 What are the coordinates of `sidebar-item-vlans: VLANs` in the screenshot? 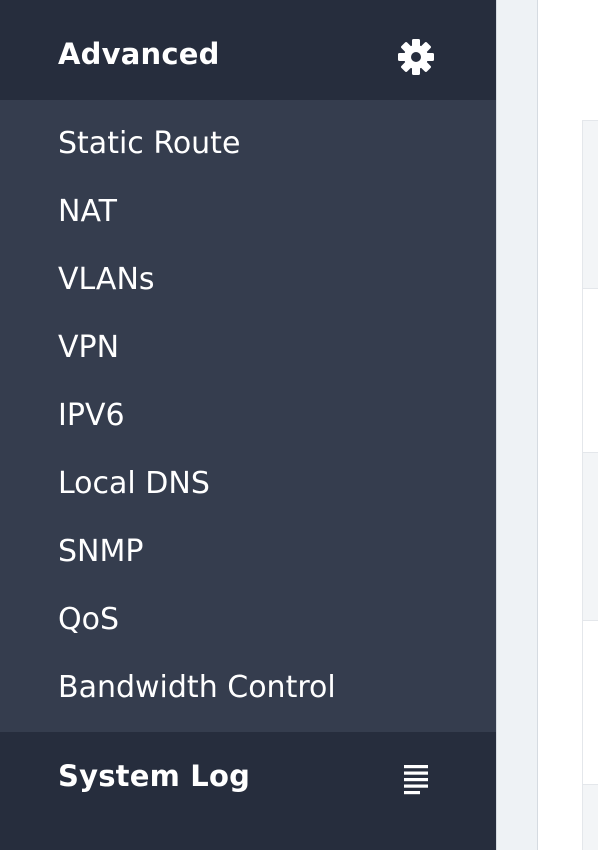 It's located at (248, 270).